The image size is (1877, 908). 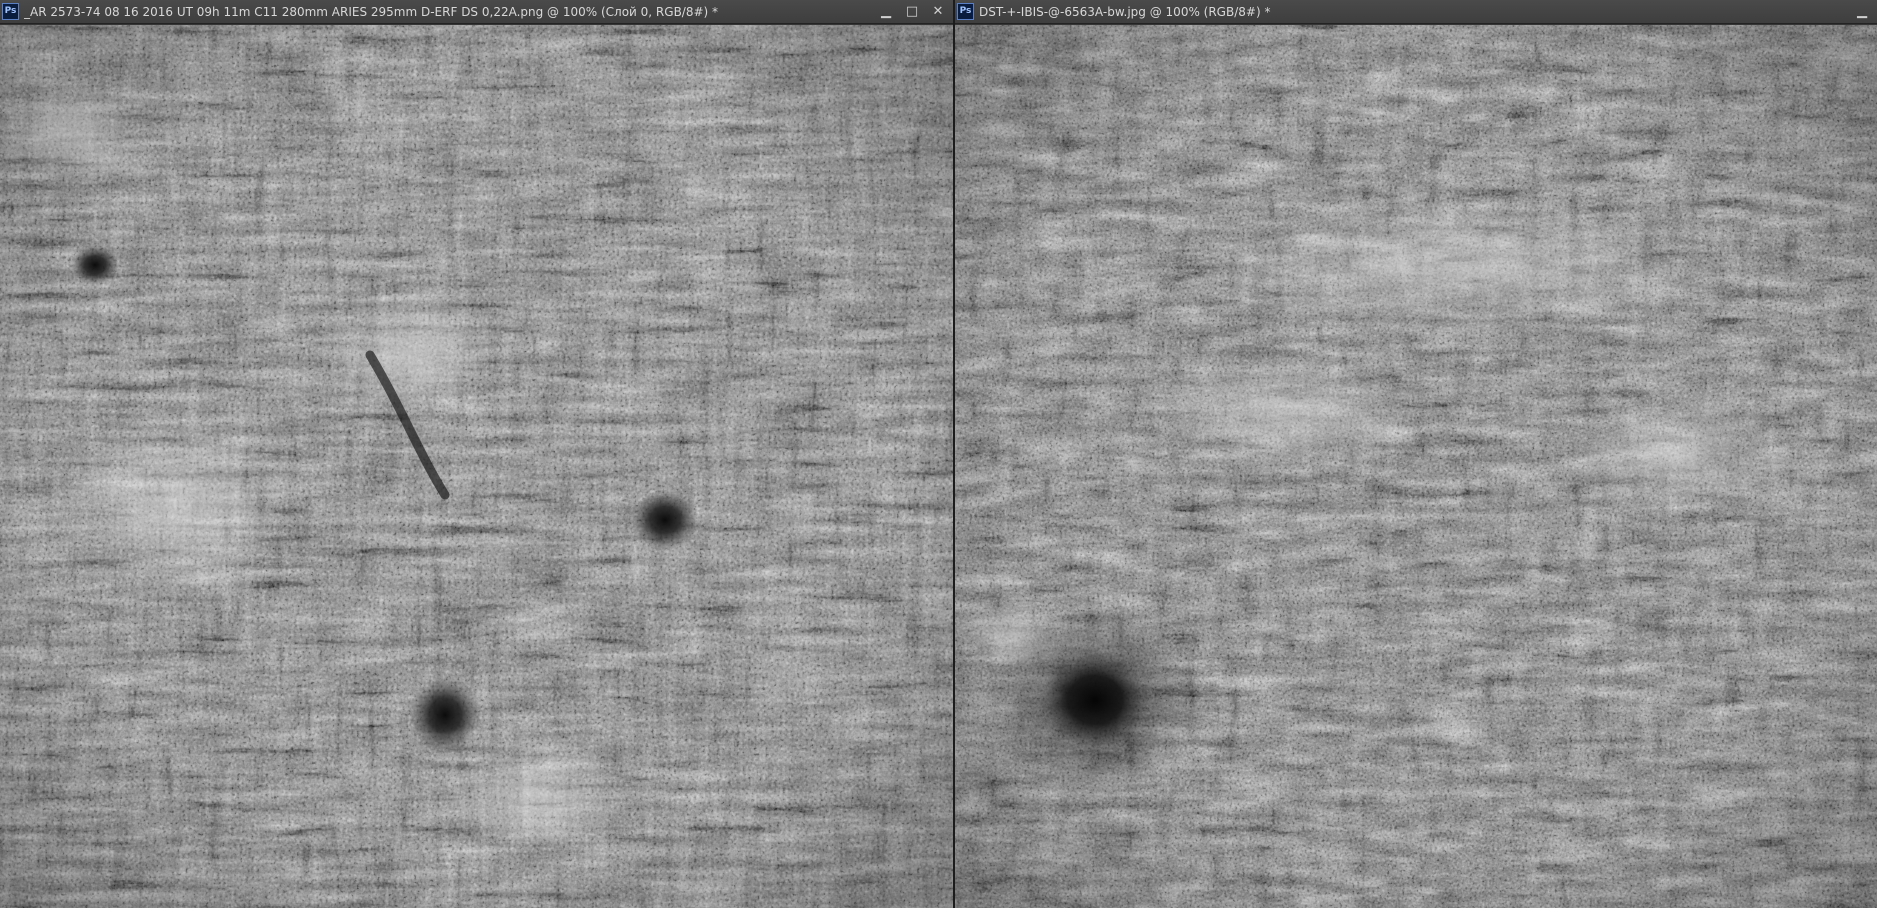 What do you see at coordinates (938, 12) in the screenshot?
I see `close-button: ✕` at bounding box center [938, 12].